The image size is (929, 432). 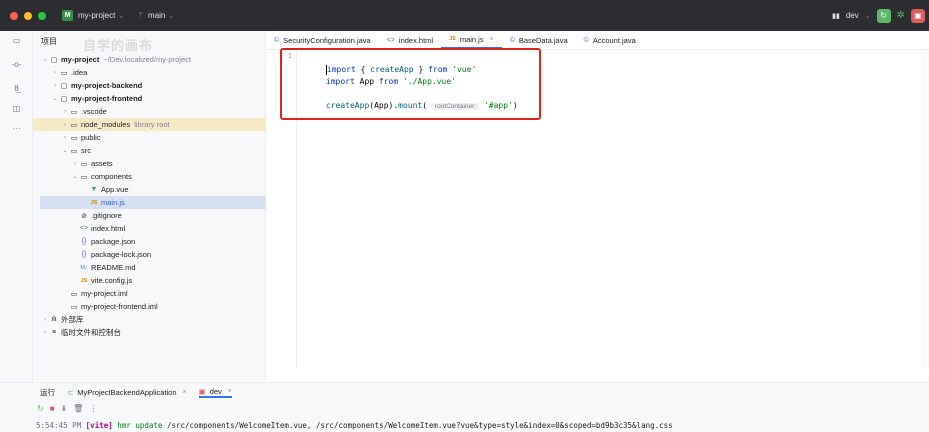 What do you see at coordinates (54, 332) in the screenshot?
I see `scratches-icon: ≡` at bounding box center [54, 332].